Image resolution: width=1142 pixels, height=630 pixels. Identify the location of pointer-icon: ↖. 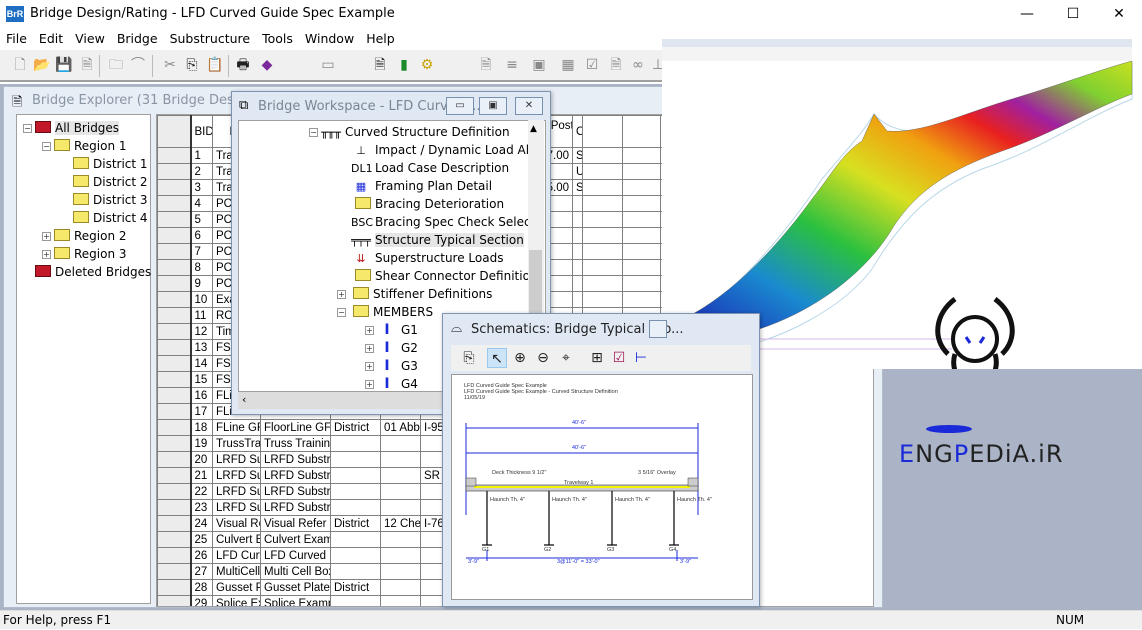
(497, 358).